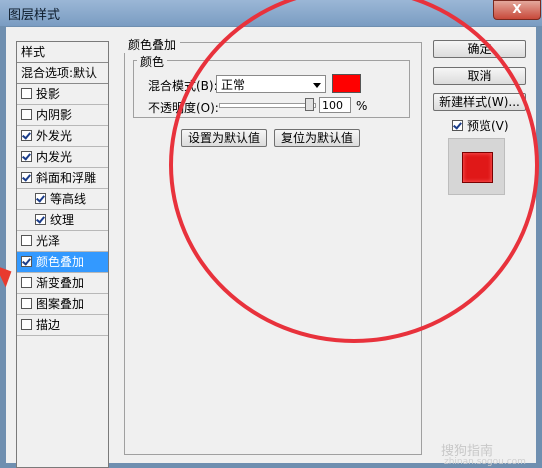 The width and height of the screenshot is (542, 468). What do you see at coordinates (317, 138) in the screenshot?
I see `reset-default-button: 复位为默认值` at bounding box center [317, 138].